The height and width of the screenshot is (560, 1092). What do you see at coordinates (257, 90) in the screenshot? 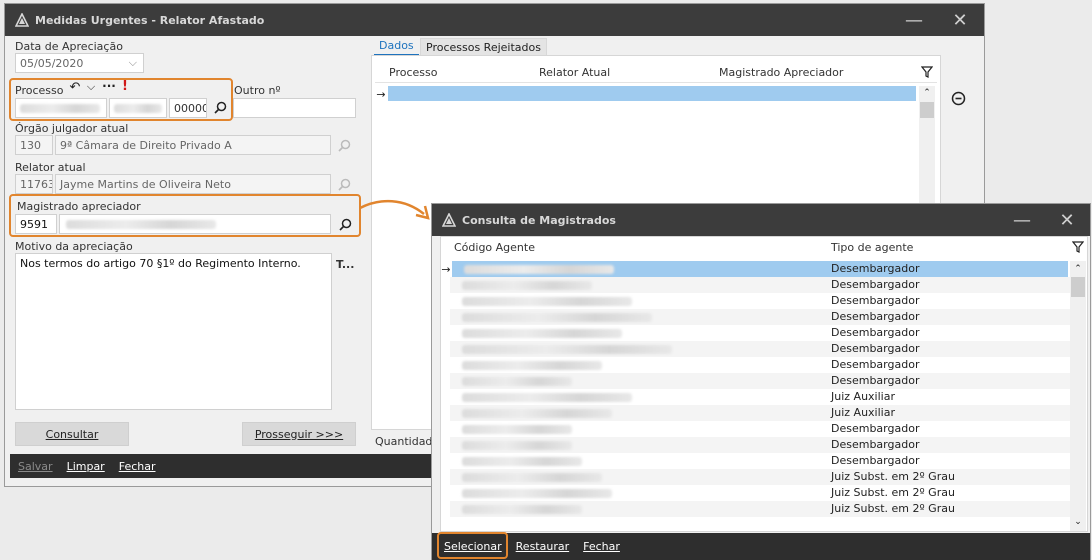
I see `outro-numero-label: Outro nº` at bounding box center [257, 90].